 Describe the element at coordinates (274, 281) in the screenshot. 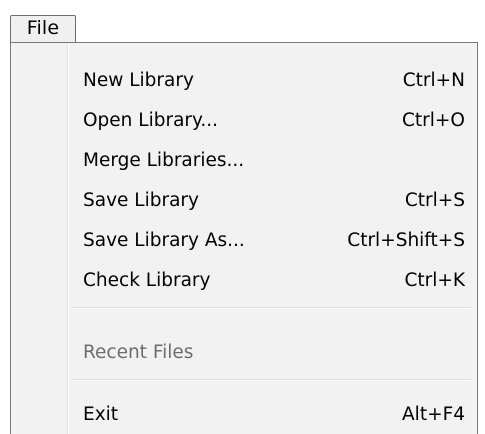

I see `menu-item-check-library: Check Library Ctrl+K` at that location.